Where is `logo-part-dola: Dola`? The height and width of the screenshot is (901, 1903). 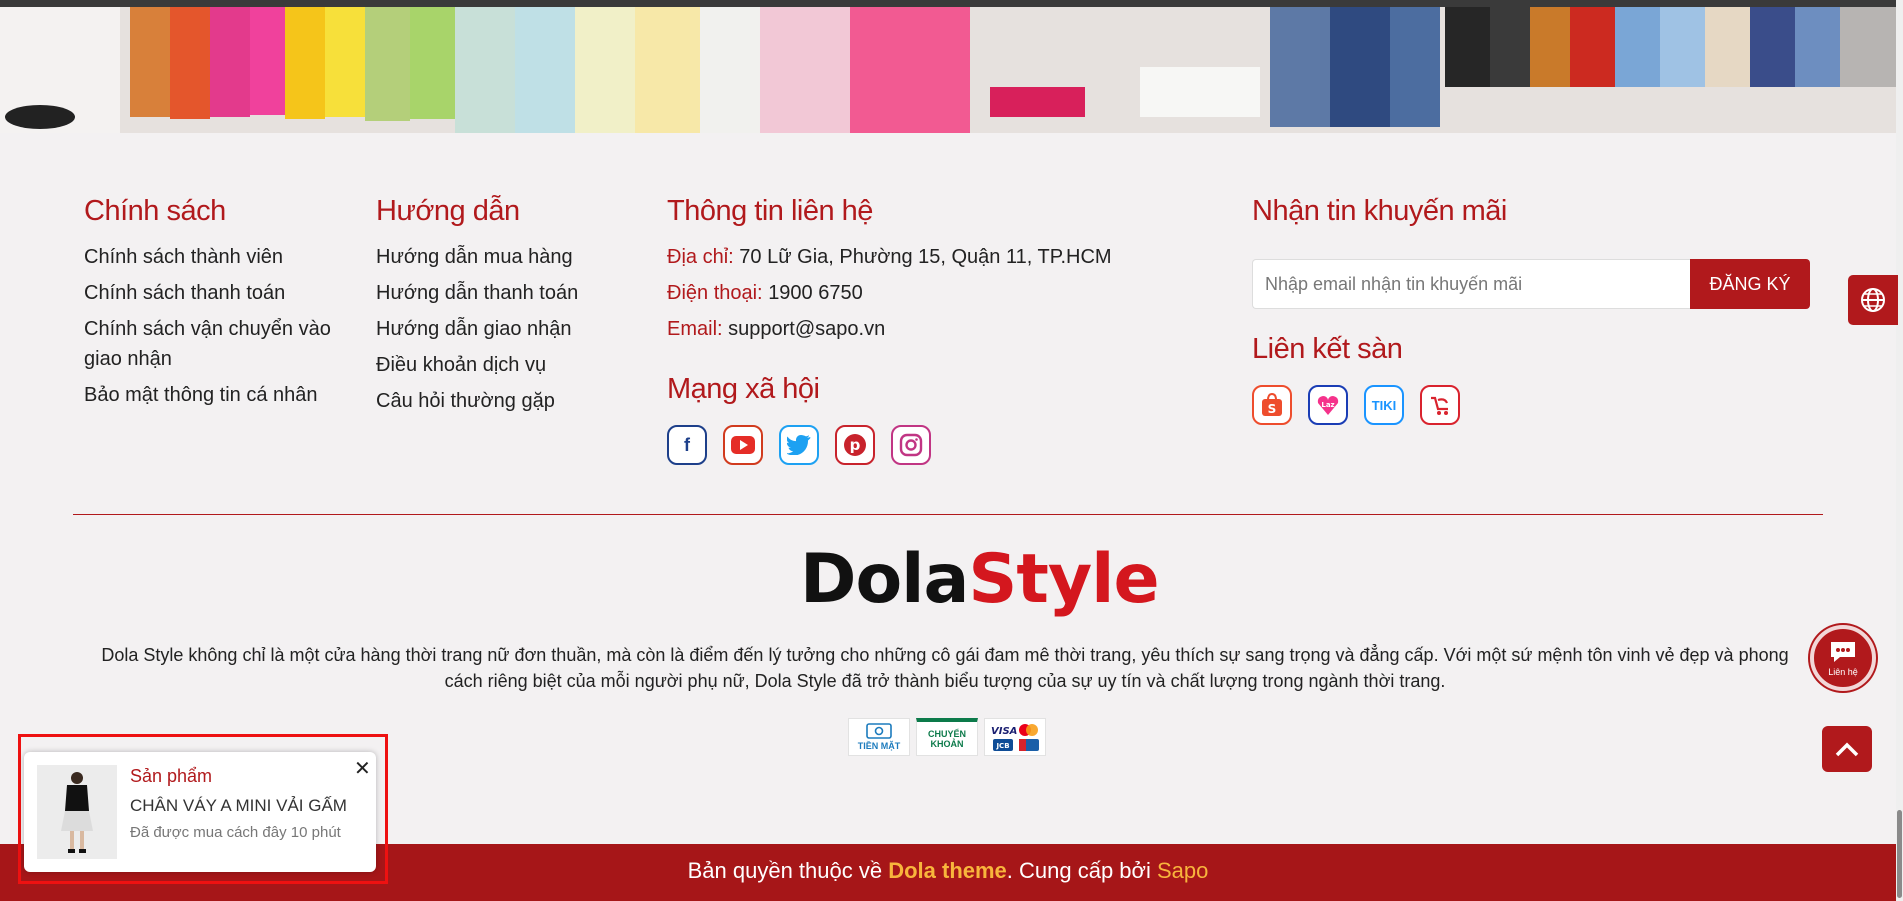
logo-part-dola: Dola is located at coordinates (884, 579).